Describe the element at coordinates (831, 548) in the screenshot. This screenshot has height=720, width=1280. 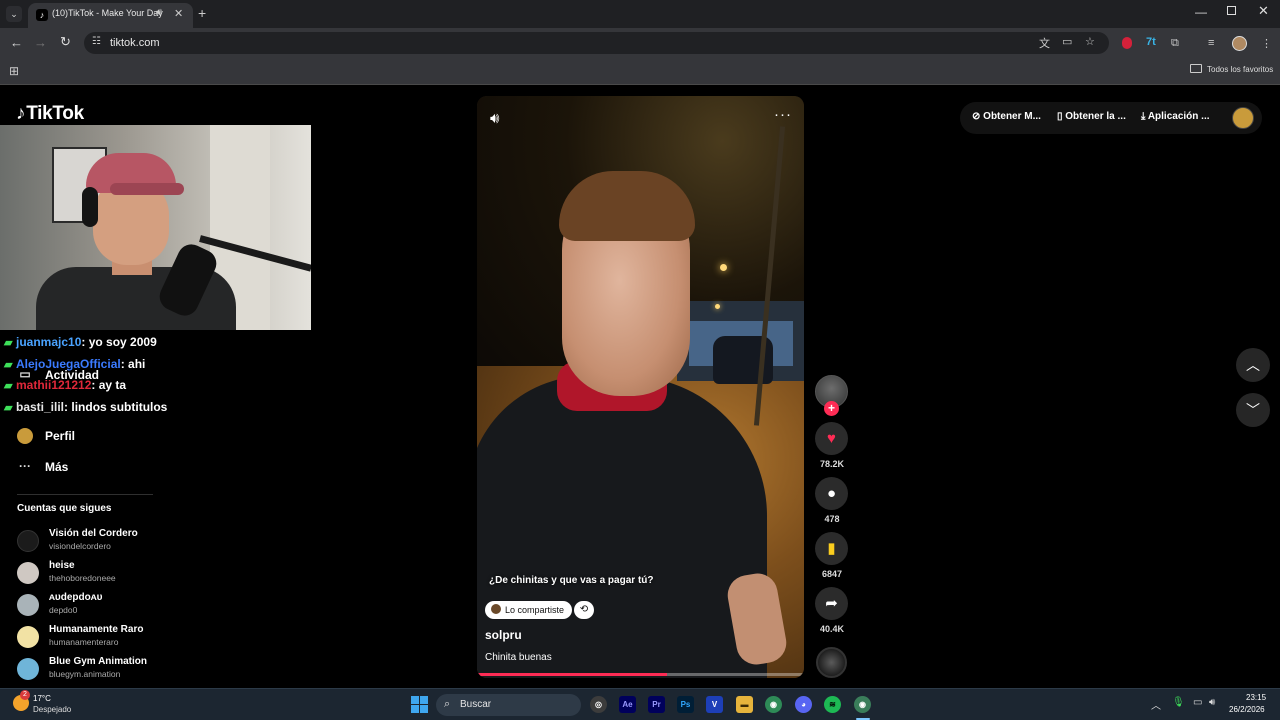
I see `bookmark-icon: ▮` at that location.